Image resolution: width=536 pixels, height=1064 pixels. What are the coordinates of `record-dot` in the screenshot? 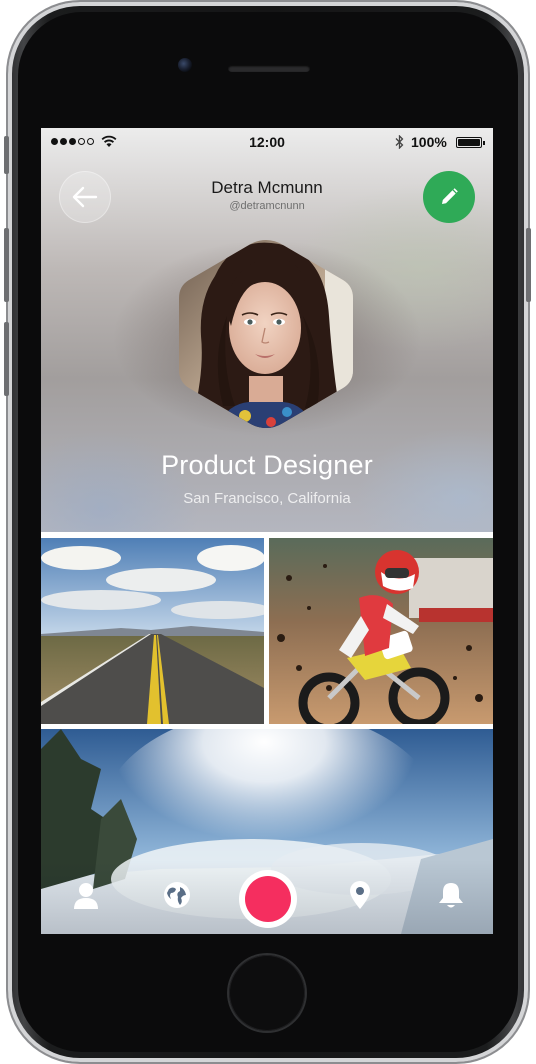 It's located at (268, 899).